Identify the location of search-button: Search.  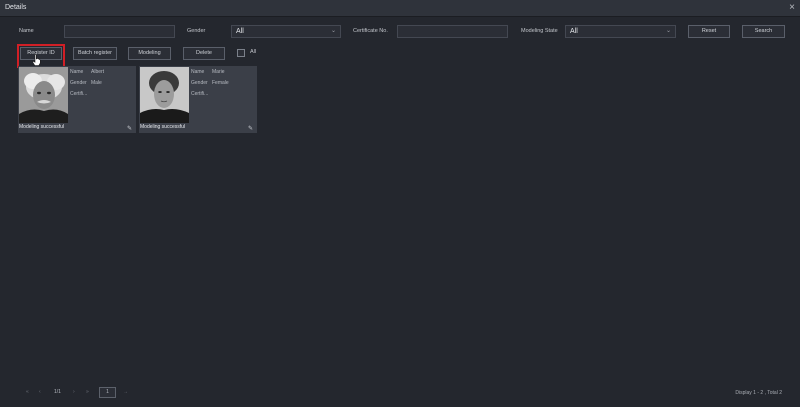
(763, 31).